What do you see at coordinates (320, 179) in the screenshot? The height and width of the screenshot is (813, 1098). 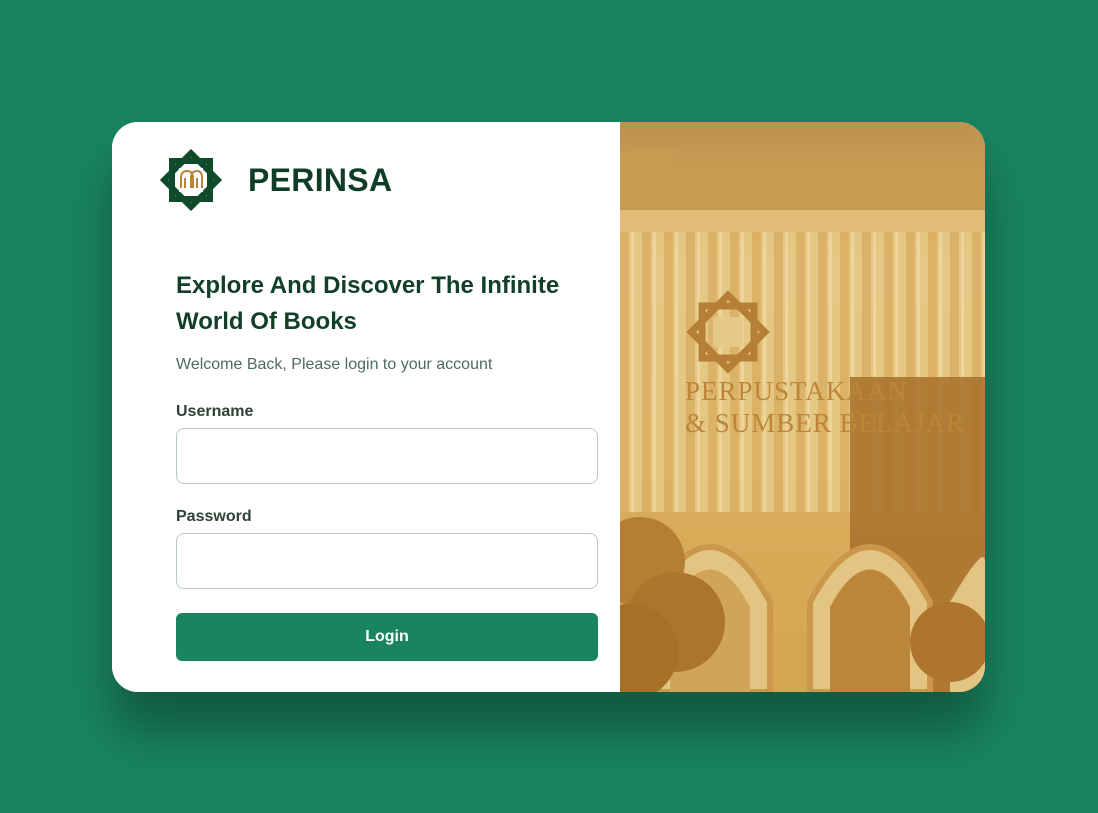 I see `brand-name: PERINSA` at bounding box center [320, 179].